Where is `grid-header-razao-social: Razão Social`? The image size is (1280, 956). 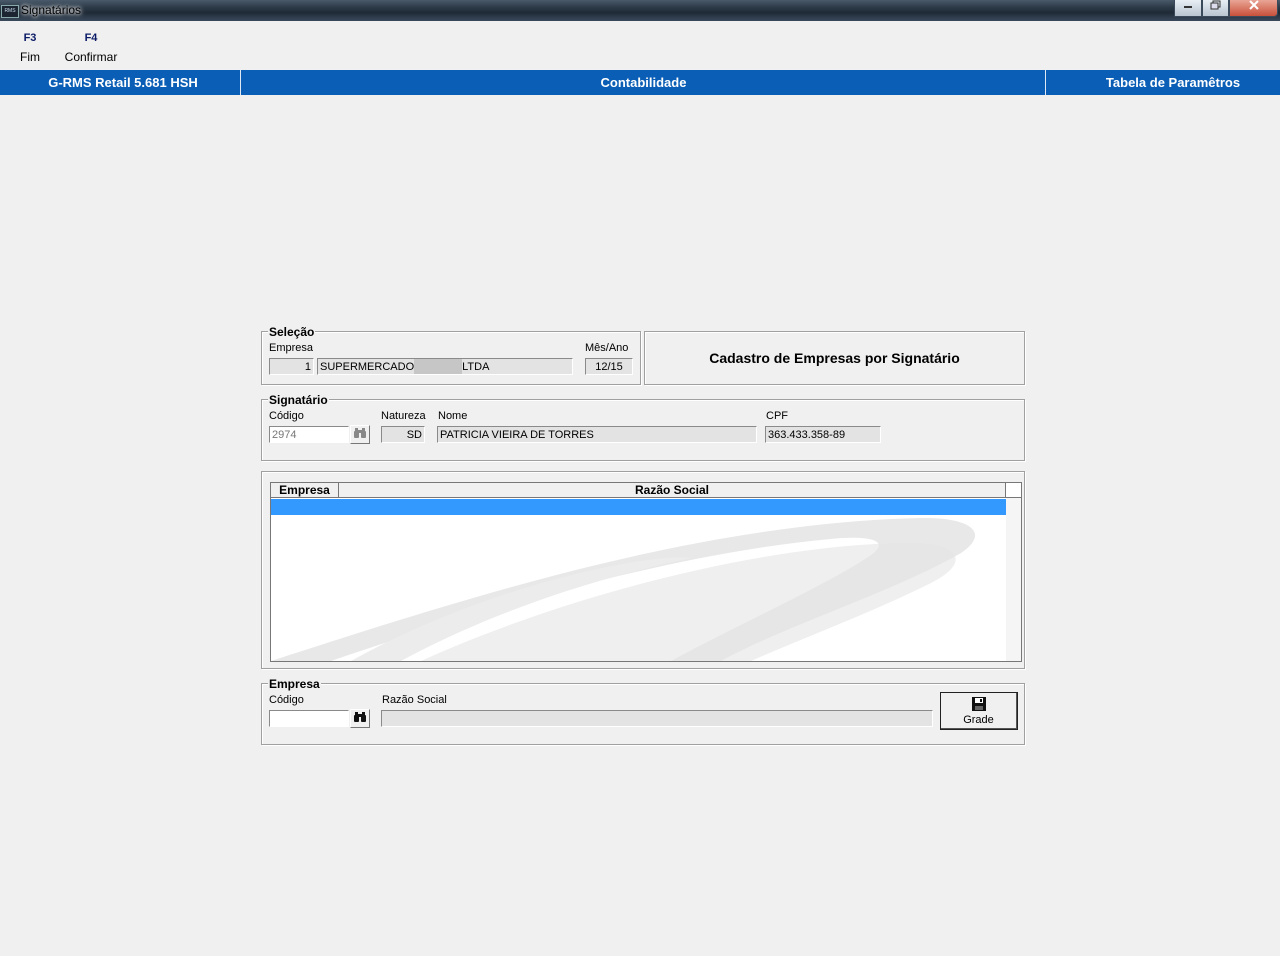 grid-header-razao-social: Razão Social is located at coordinates (672, 490).